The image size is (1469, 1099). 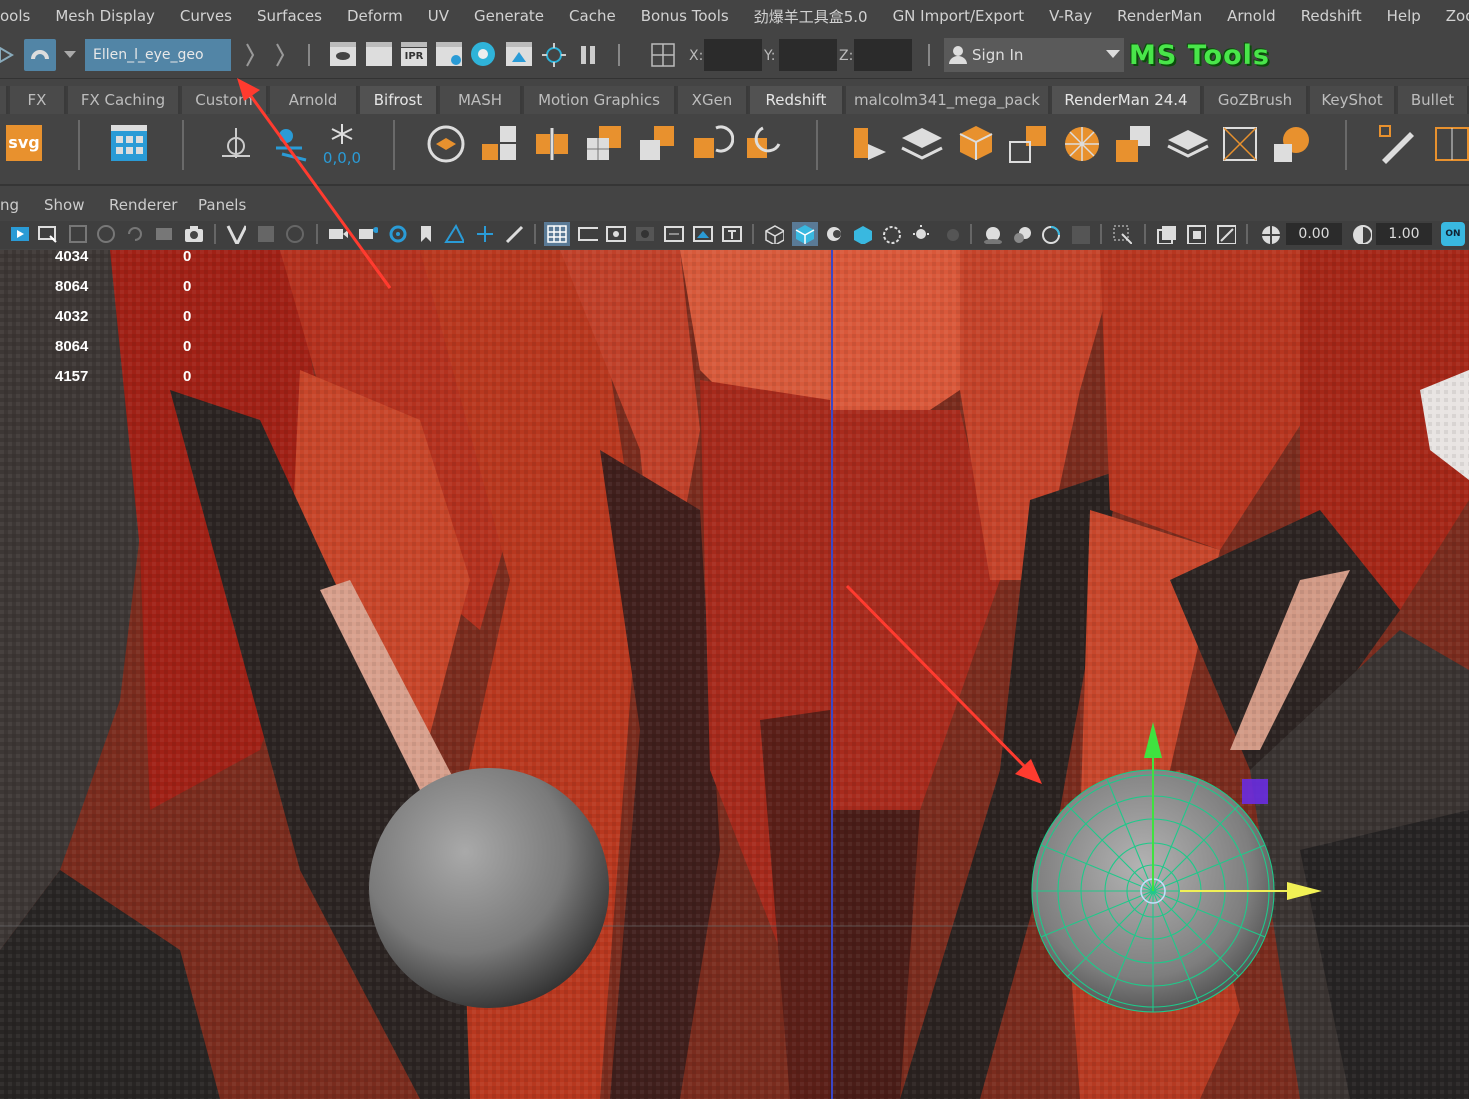 I want to click on shading-swatch-icon, so click(x=236, y=234).